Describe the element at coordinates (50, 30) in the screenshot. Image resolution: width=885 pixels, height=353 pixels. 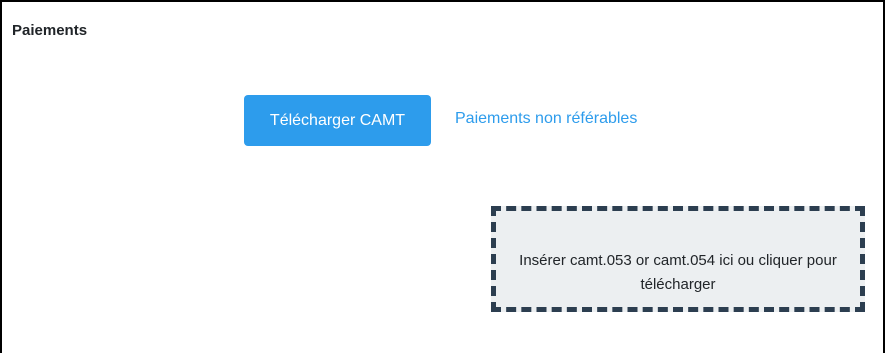
I see `panel-title: Paiements` at that location.